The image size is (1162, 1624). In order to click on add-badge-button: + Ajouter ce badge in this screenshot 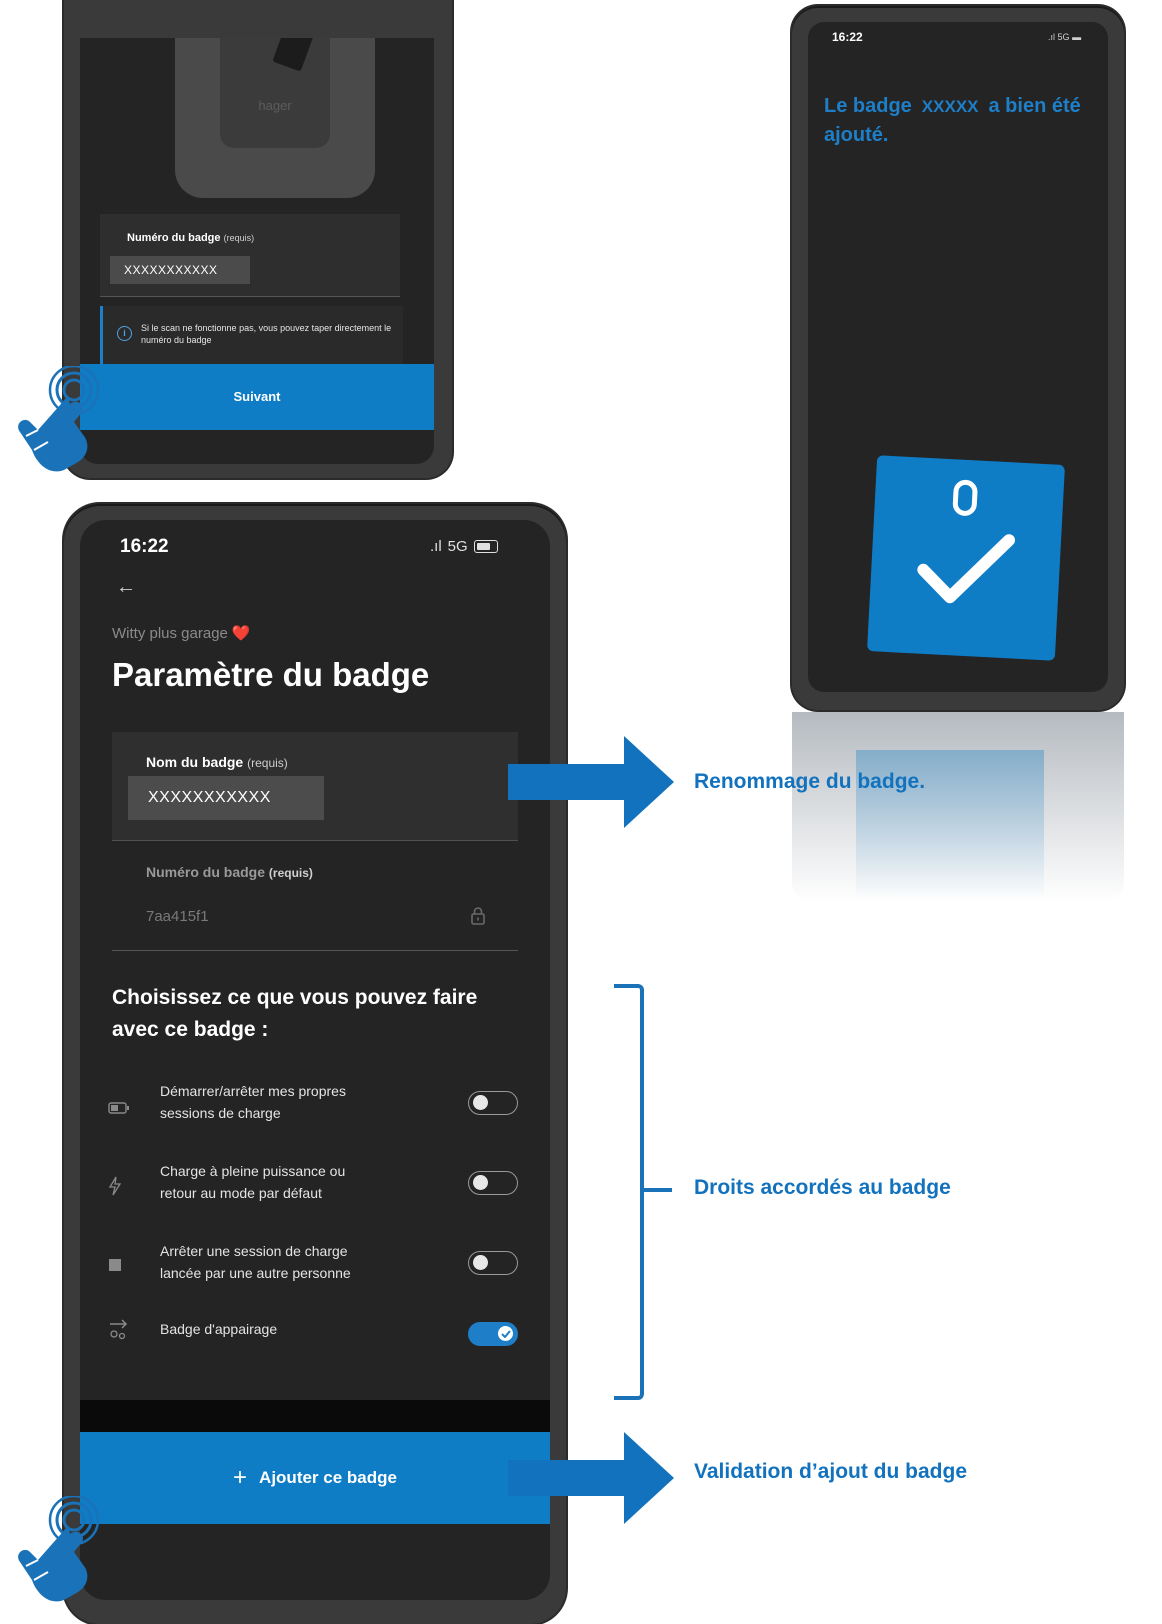, I will do `click(315, 1478)`.